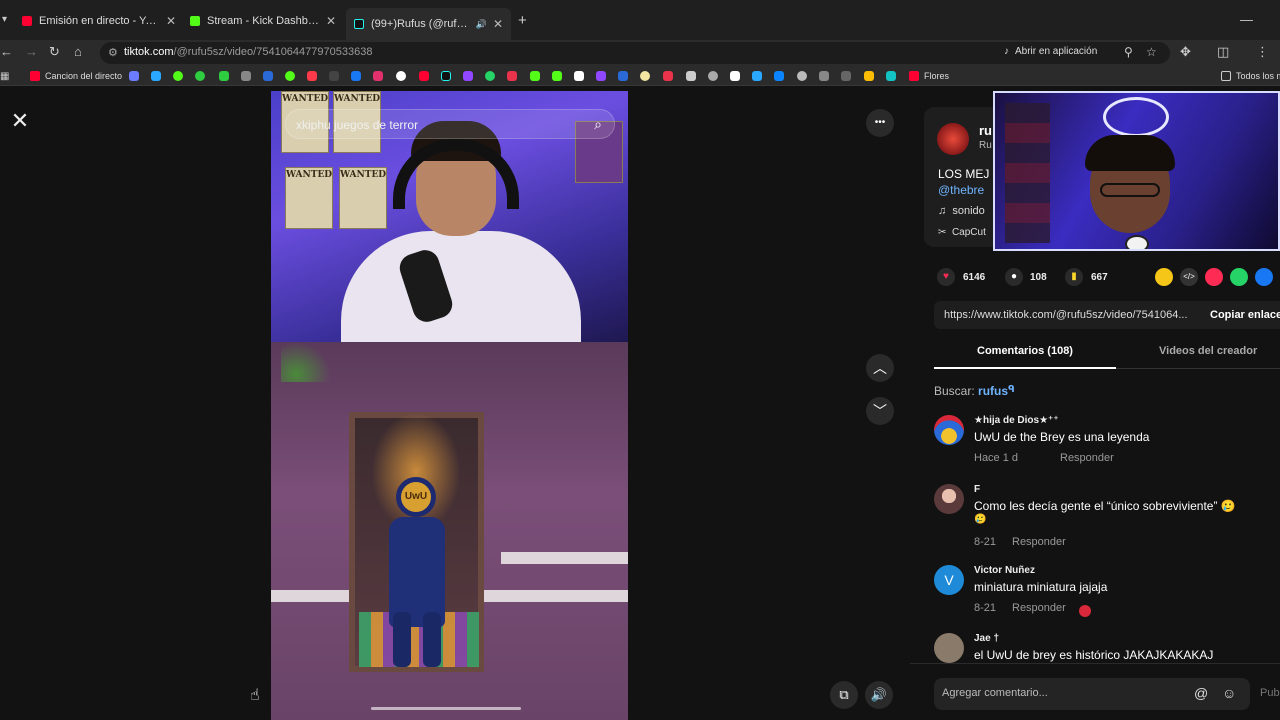 The width and height of the screenshot is (1280, 720). I want to click on heart-icon: ♥, so click(946, 277).